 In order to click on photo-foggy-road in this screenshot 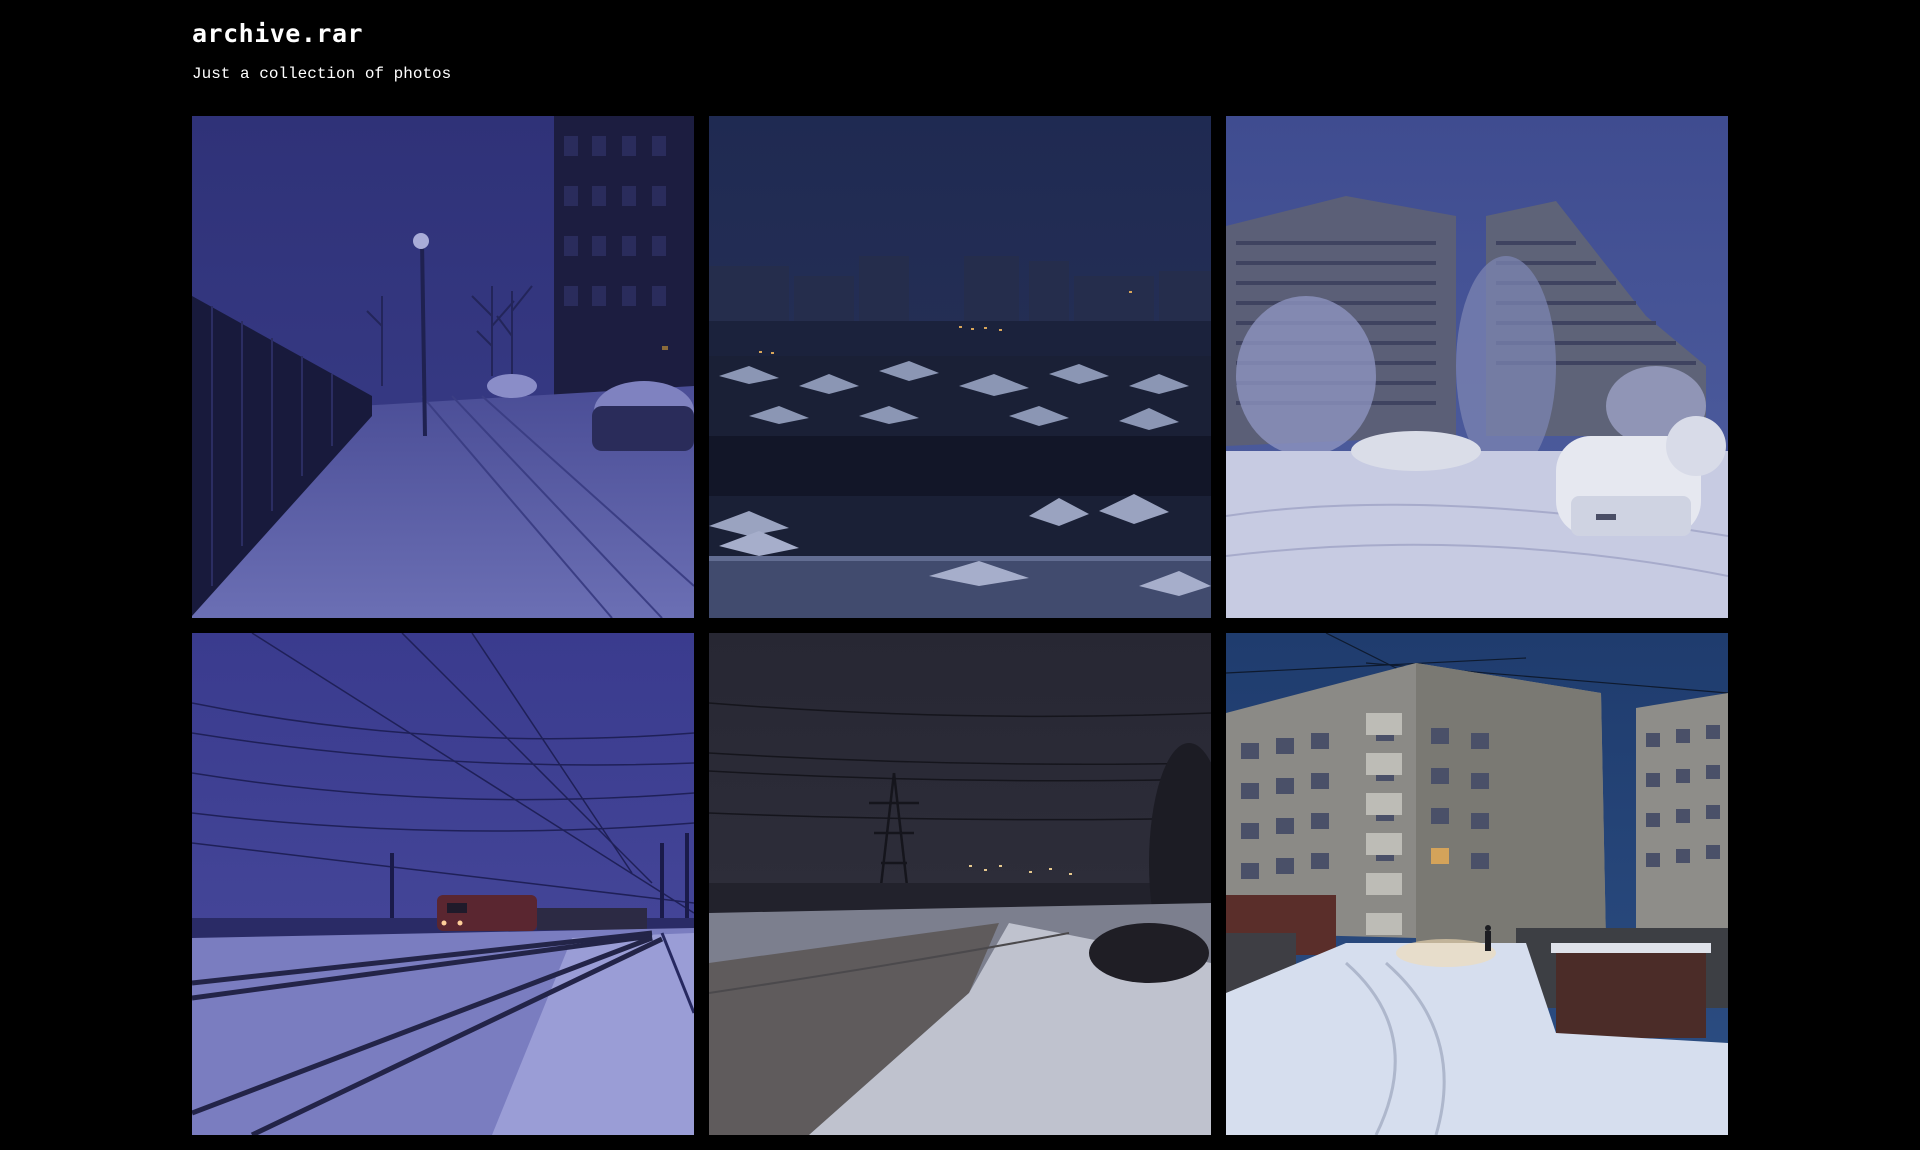, I will do `click(960, 884)`.